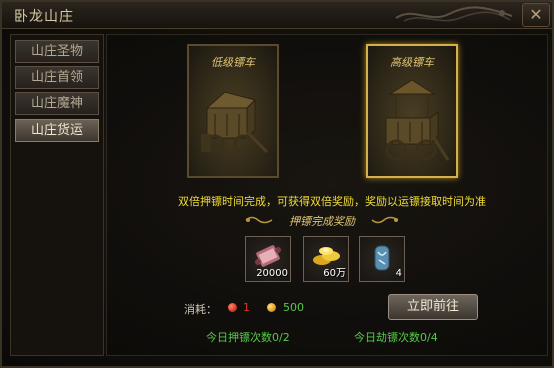 This screenshot has width=554, height=368. I want to click on gold-cost-value: 500, so click(293, 307).